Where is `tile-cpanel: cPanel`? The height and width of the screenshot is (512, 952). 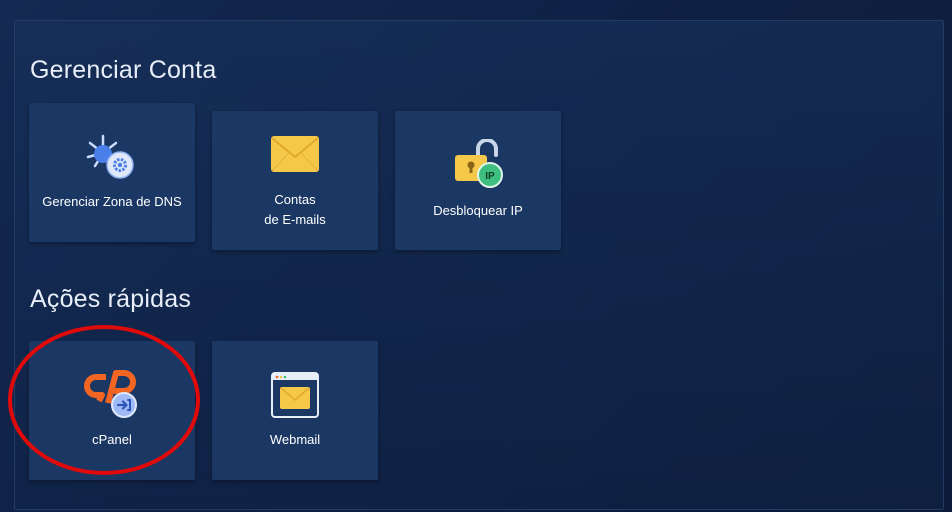
tile-cpanel: cPanel is located at coordinates (112, 410).